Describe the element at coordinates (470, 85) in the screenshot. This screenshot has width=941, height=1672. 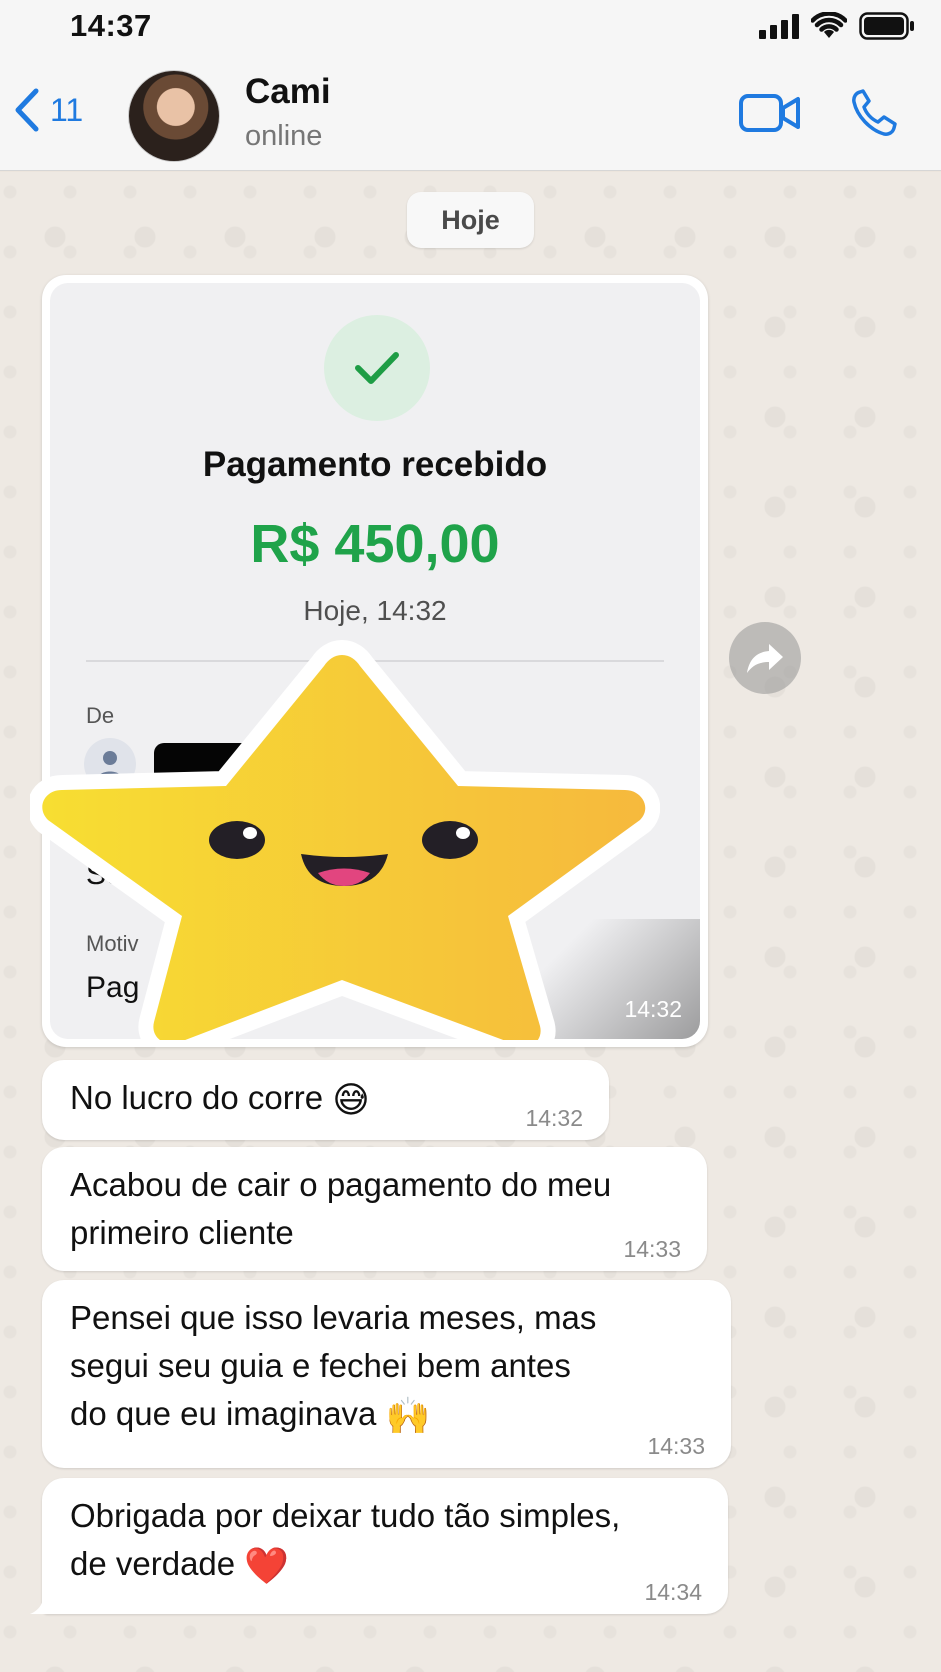
I see `chat-header: 14:37 11 Cami online` at that location.